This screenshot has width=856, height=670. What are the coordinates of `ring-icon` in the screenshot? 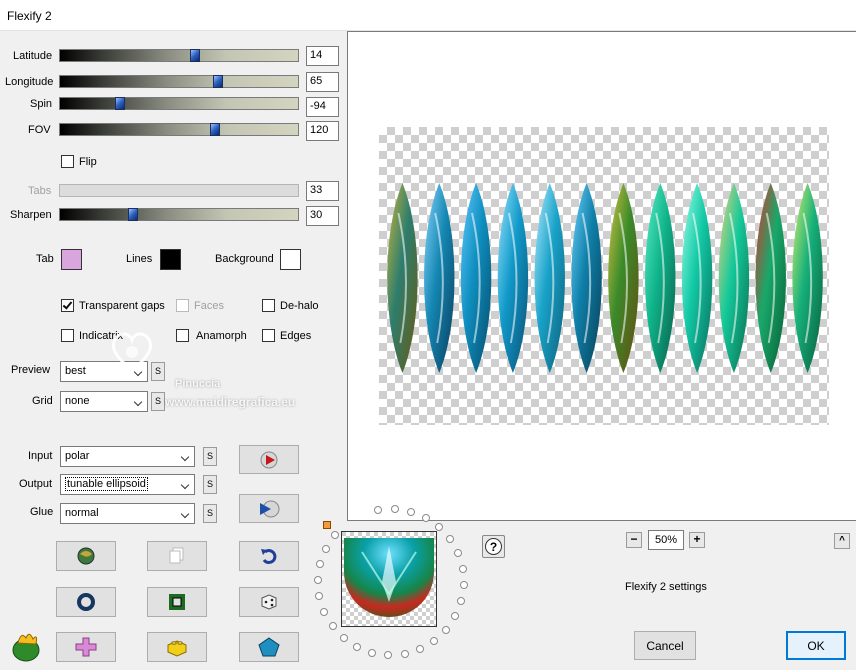 It's located at (86, 602).